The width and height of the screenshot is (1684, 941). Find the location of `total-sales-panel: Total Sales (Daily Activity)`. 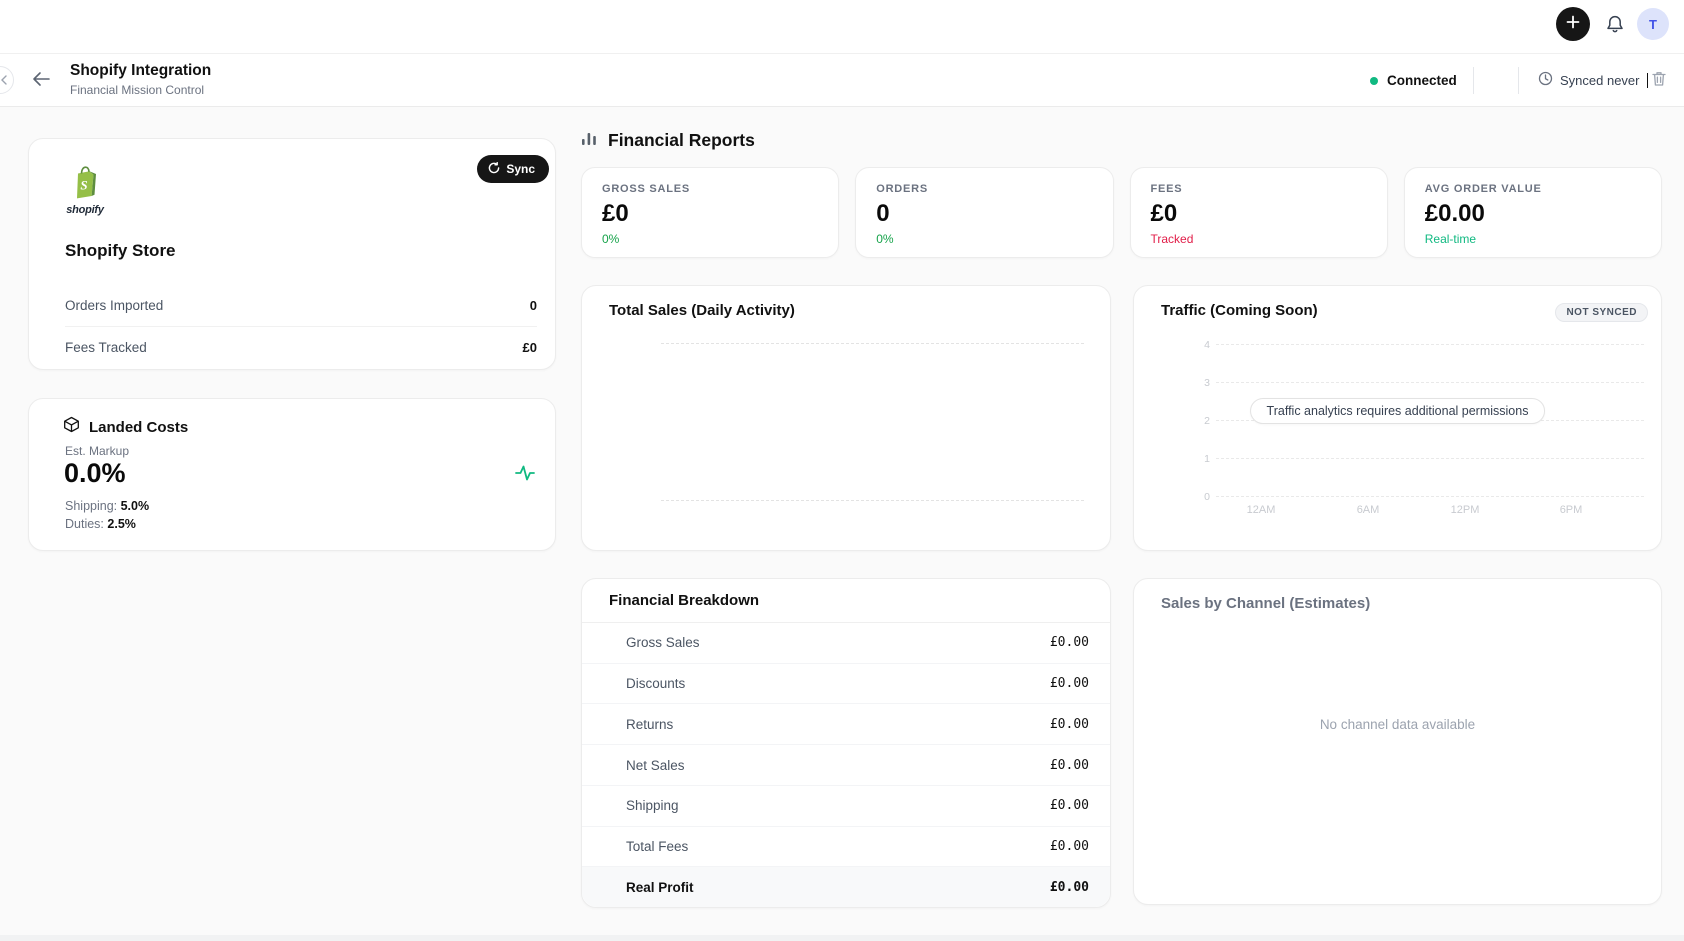

total-sales-panel: Total Sales (Daily Activity) is located at coordinates (846, 418).